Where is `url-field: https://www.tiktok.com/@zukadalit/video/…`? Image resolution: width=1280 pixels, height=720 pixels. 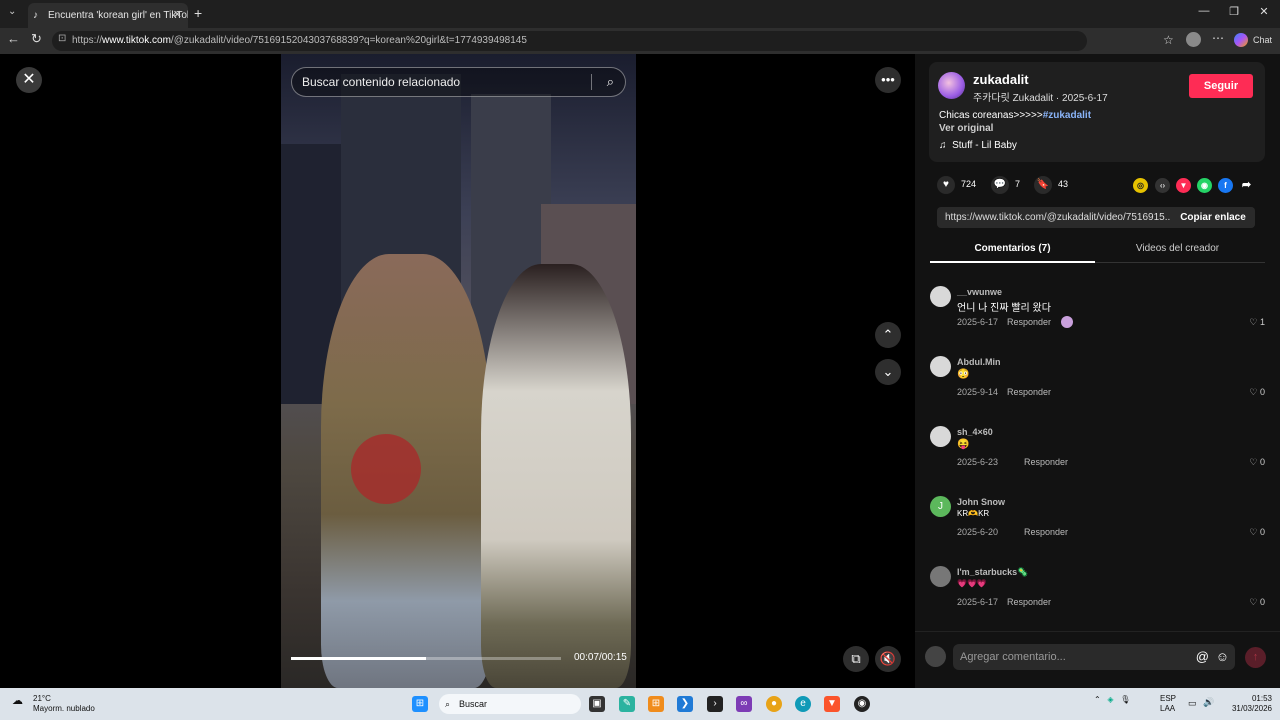
url-field: https://www.tiktok.com/@zukadalit/video/… is located at coordinates (569, 41).